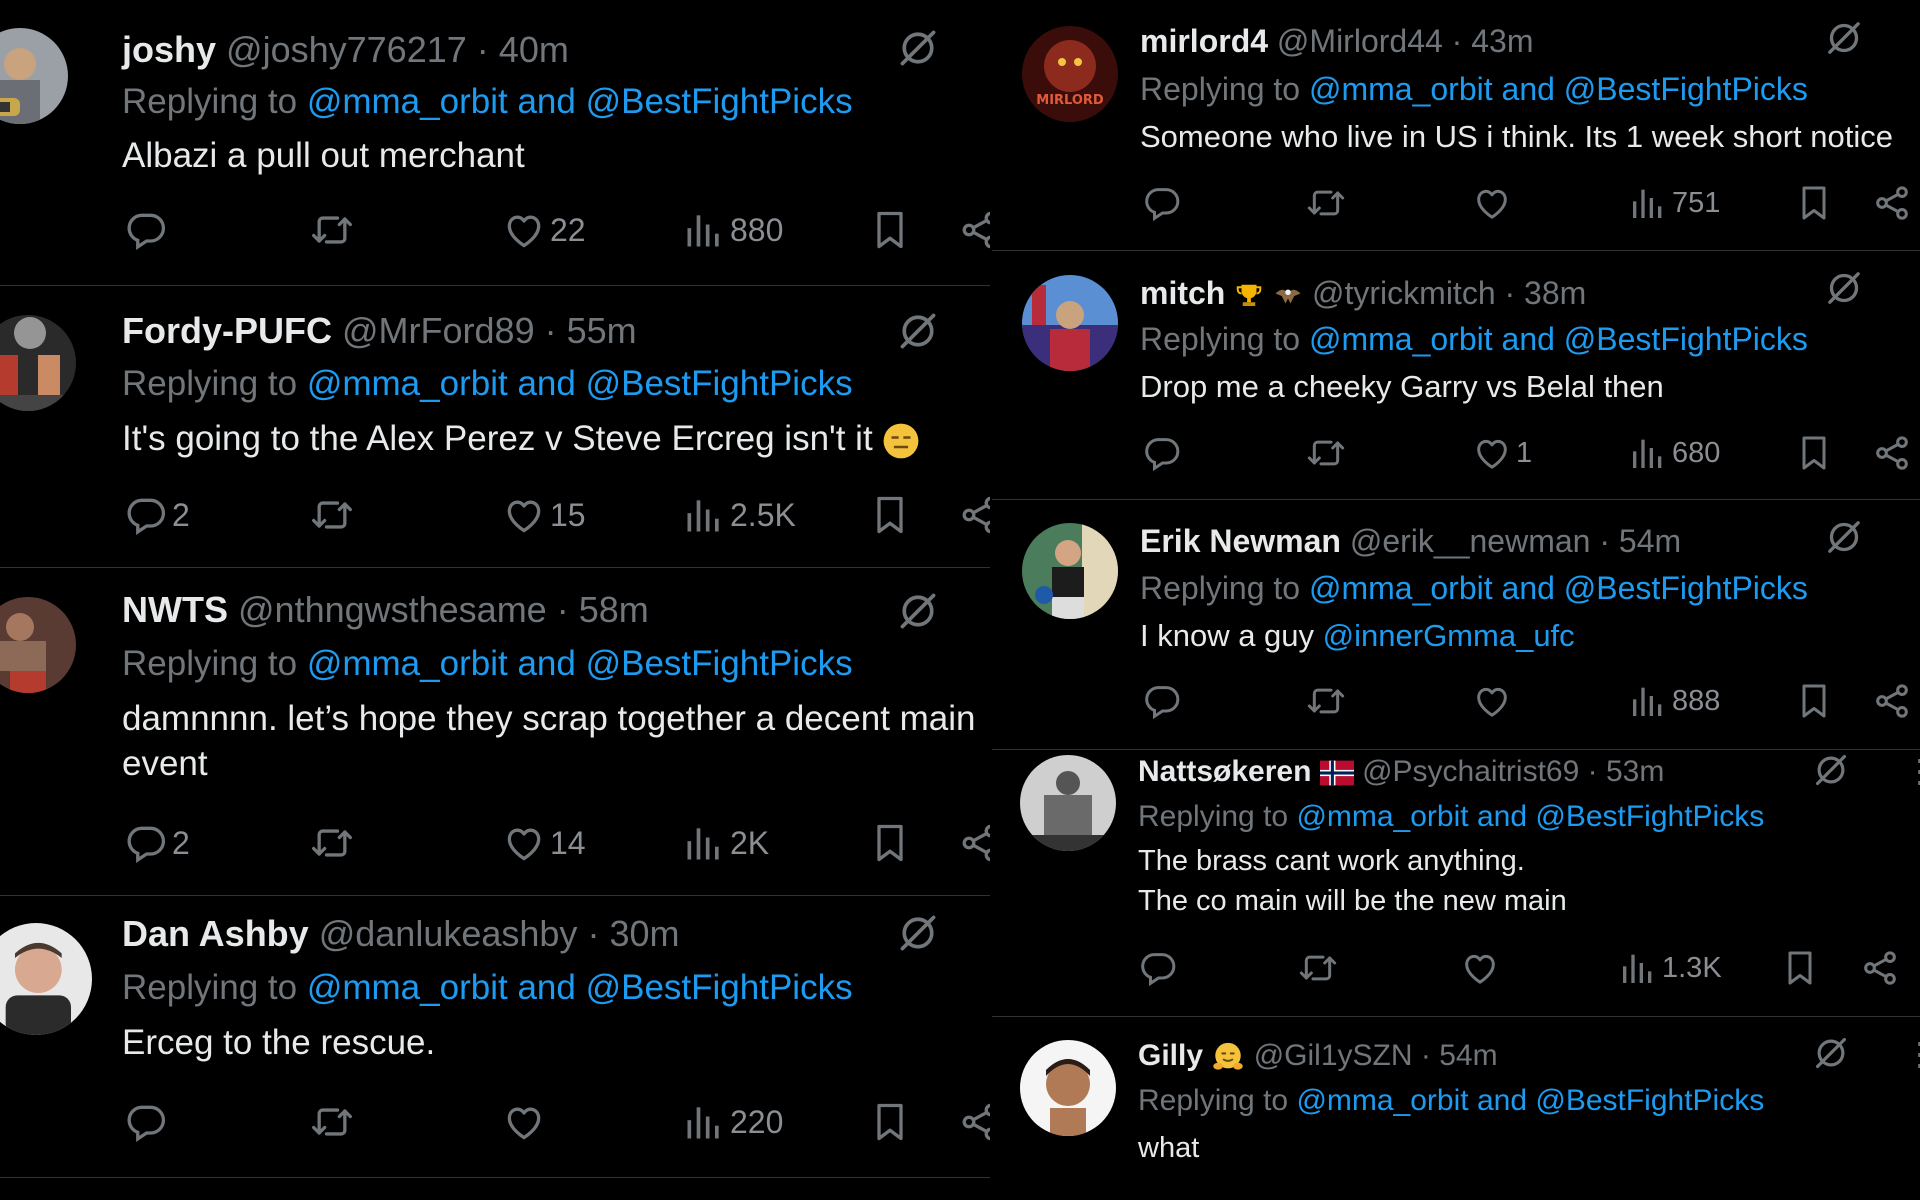 This screenshot has width=1920, height=1200. I want to click on mention-link: @innerGmma_ufc, so click(1449, 635).